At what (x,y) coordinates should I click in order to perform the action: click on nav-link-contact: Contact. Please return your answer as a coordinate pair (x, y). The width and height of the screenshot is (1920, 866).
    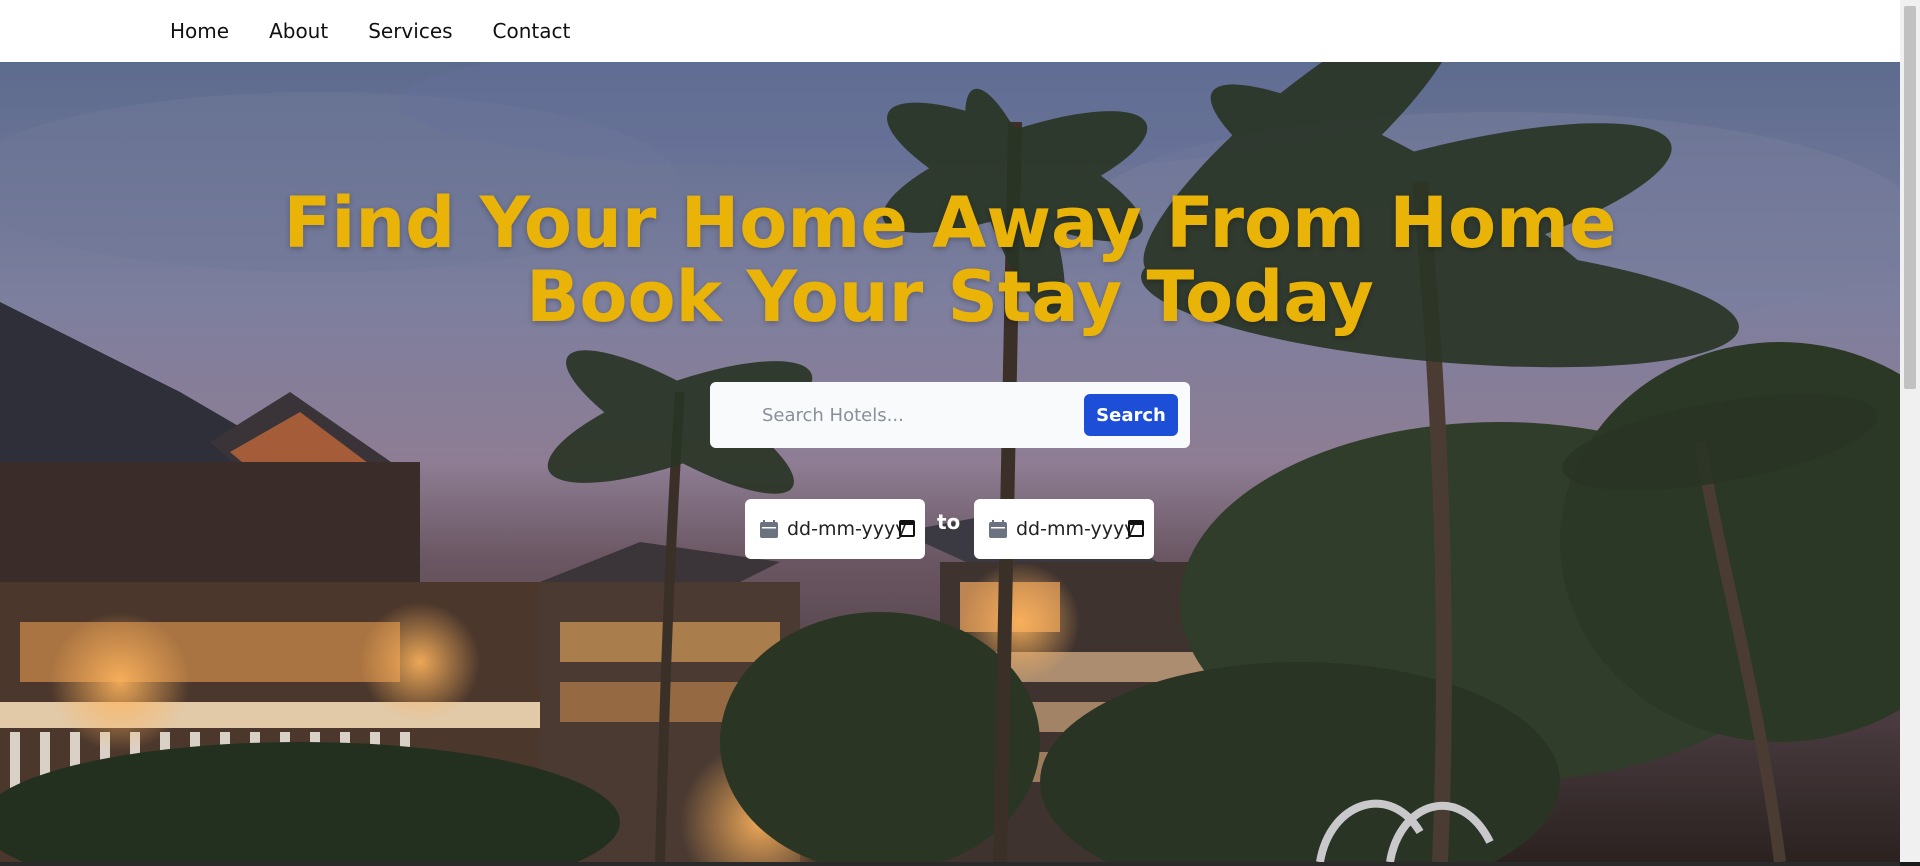
    Looking at the image, I should click on (532, 31).